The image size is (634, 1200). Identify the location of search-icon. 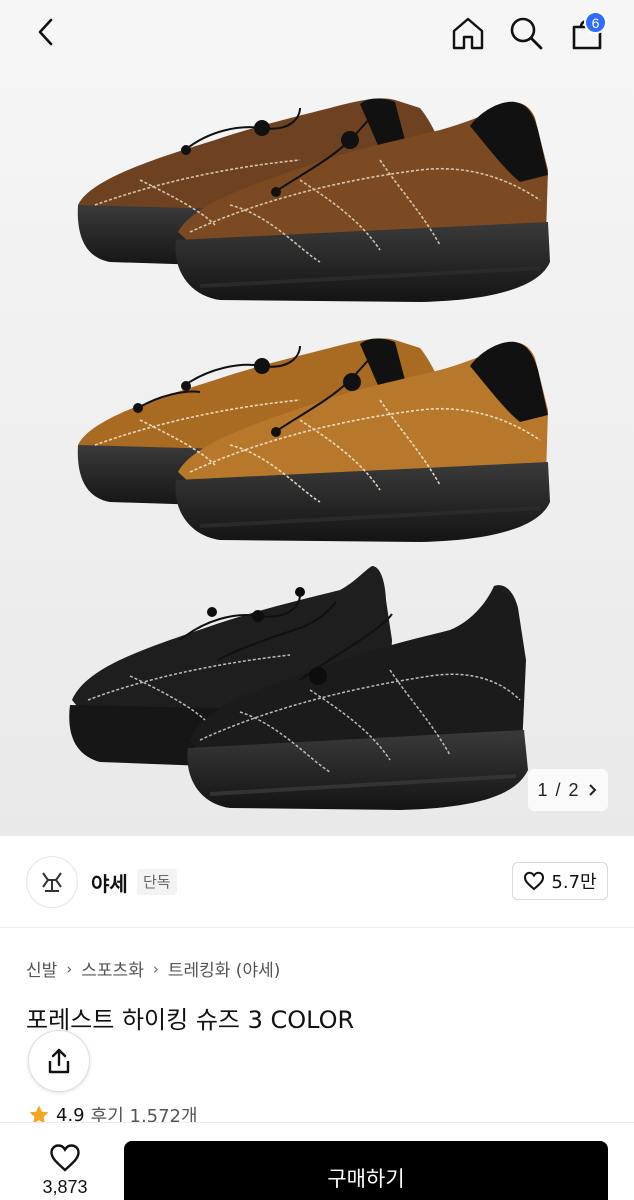
(526, 33).